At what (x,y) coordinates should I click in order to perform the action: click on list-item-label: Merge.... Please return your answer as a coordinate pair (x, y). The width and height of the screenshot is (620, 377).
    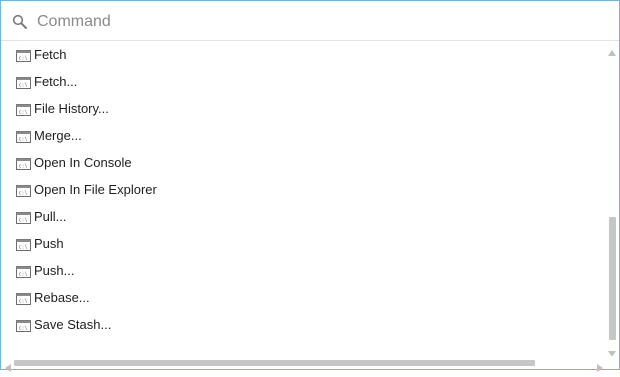
    Looking at the image, I should click on (58, 135).